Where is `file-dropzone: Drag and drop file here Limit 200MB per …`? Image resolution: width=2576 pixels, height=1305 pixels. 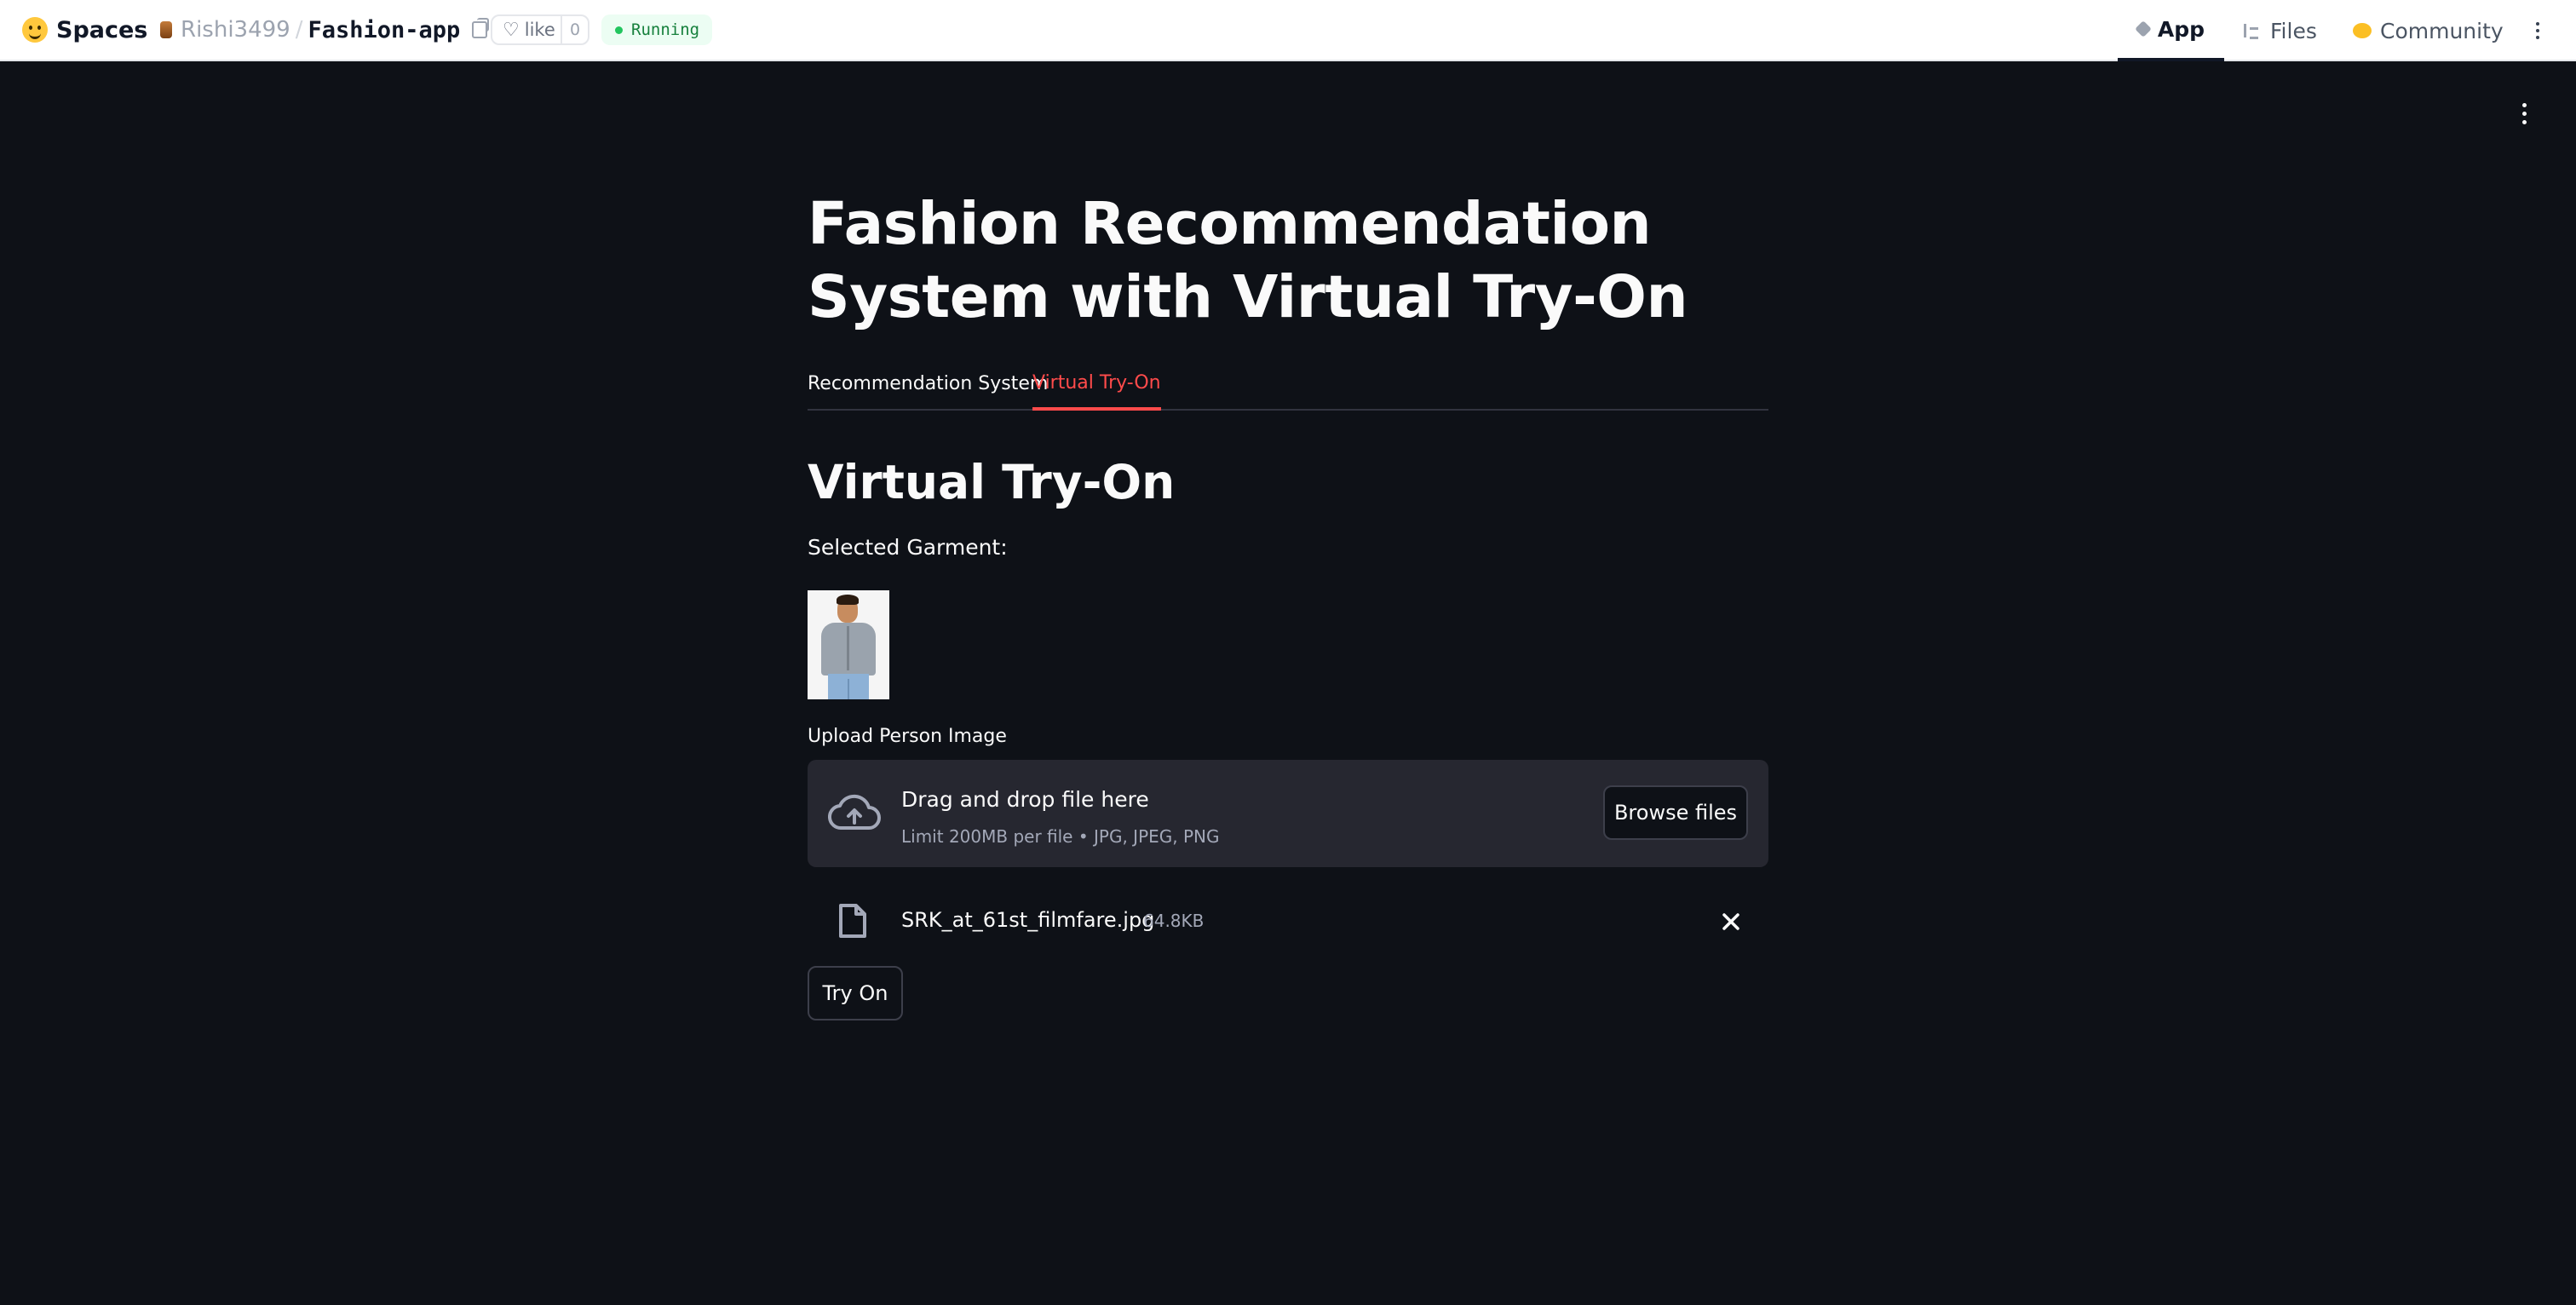
file-dropzone: Drag and drop file here Limit 200MB per … is located at coordinates (1288, 813).